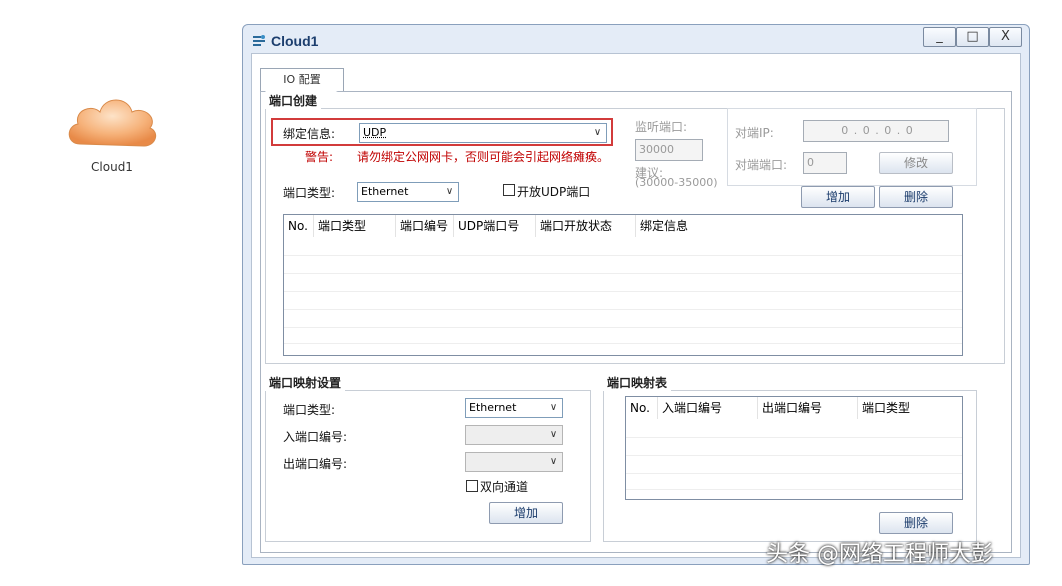  I want to click on watermark-text: 头条 @网络工程师大彭, so click(879, 554).